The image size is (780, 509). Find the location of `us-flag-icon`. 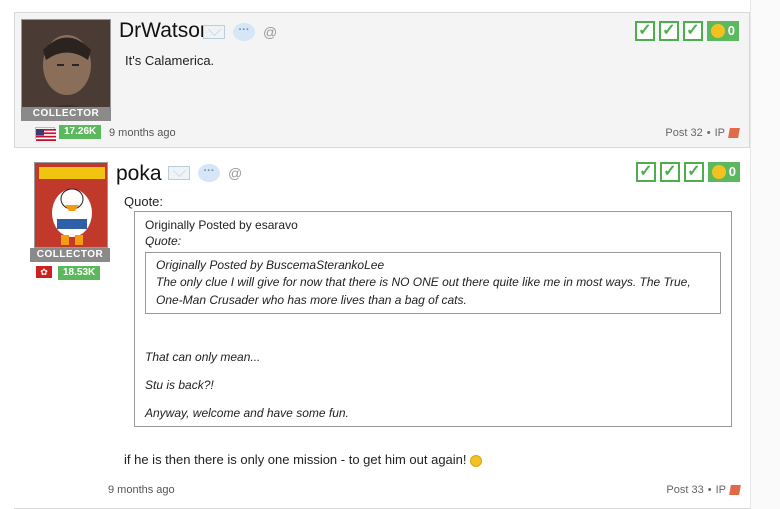

us-flag-icon is located at coordinates (45, 134).